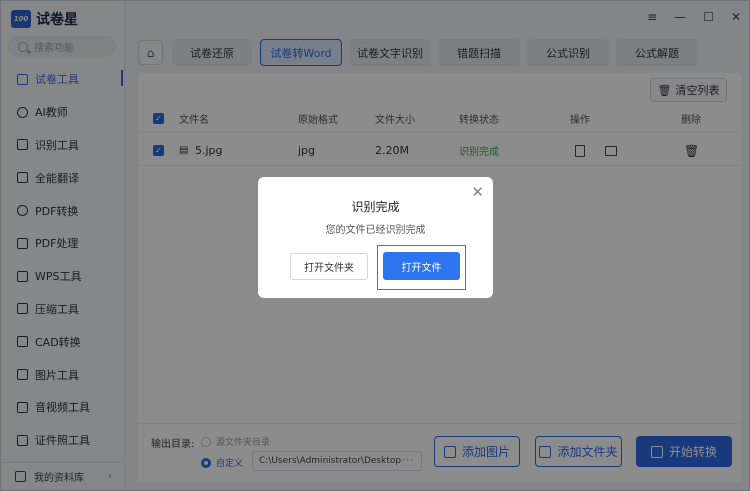 The height and width of the screenshot is (491, 750). What do you see at coordinates (329, 266) in the screenshot?
I see `open-folder-button: 打开文件夹` at bounding box center [329, 266].